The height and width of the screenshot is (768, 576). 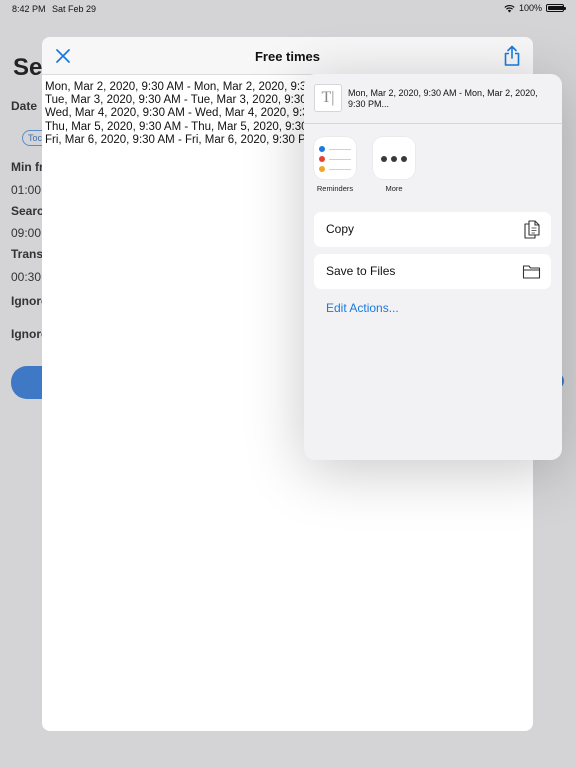 What do you see at coordinates (27, 167) in the screenshot?
I see `min-free-label: Min fr` at bounding box center [27, 167].